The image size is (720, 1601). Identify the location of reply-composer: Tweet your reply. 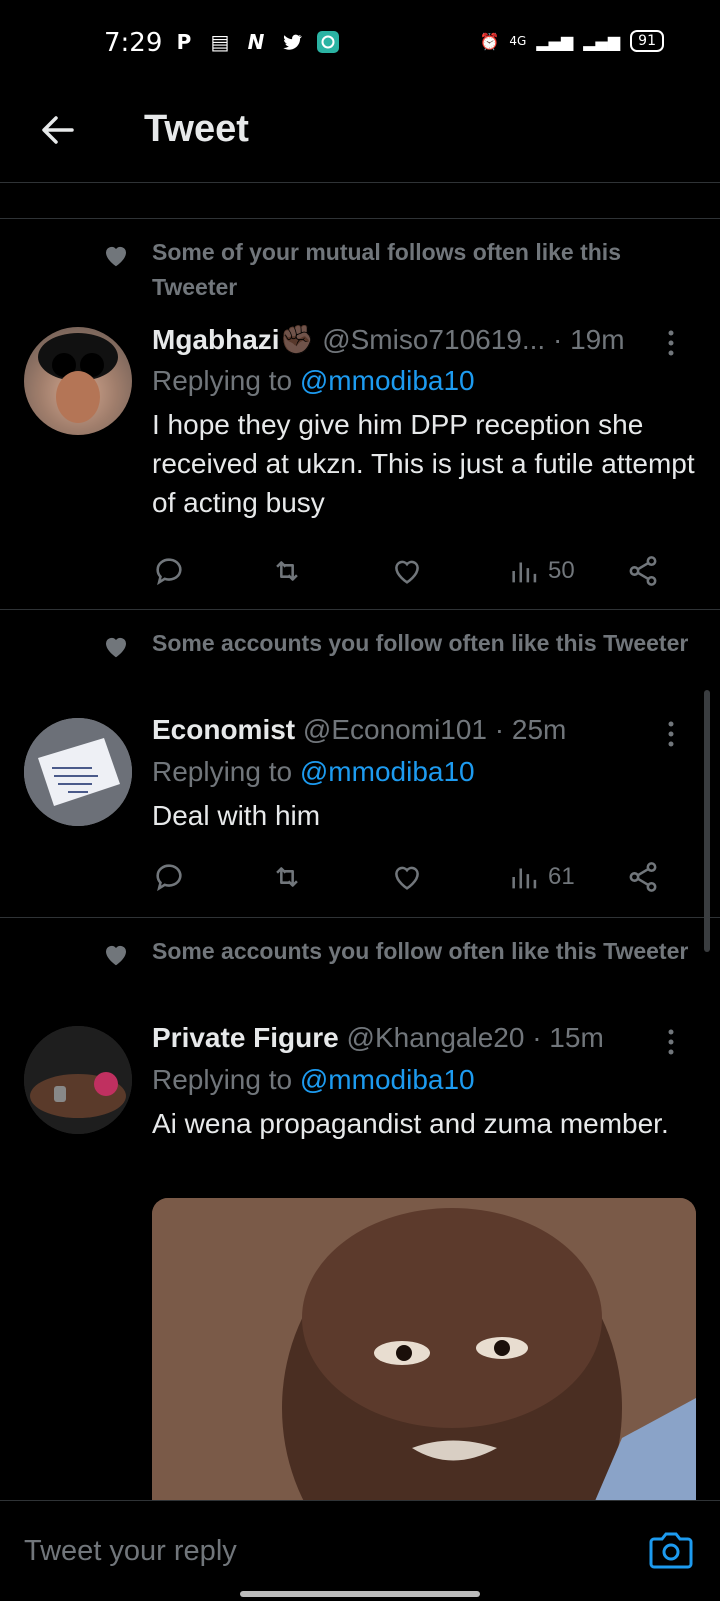
(360, 1550).